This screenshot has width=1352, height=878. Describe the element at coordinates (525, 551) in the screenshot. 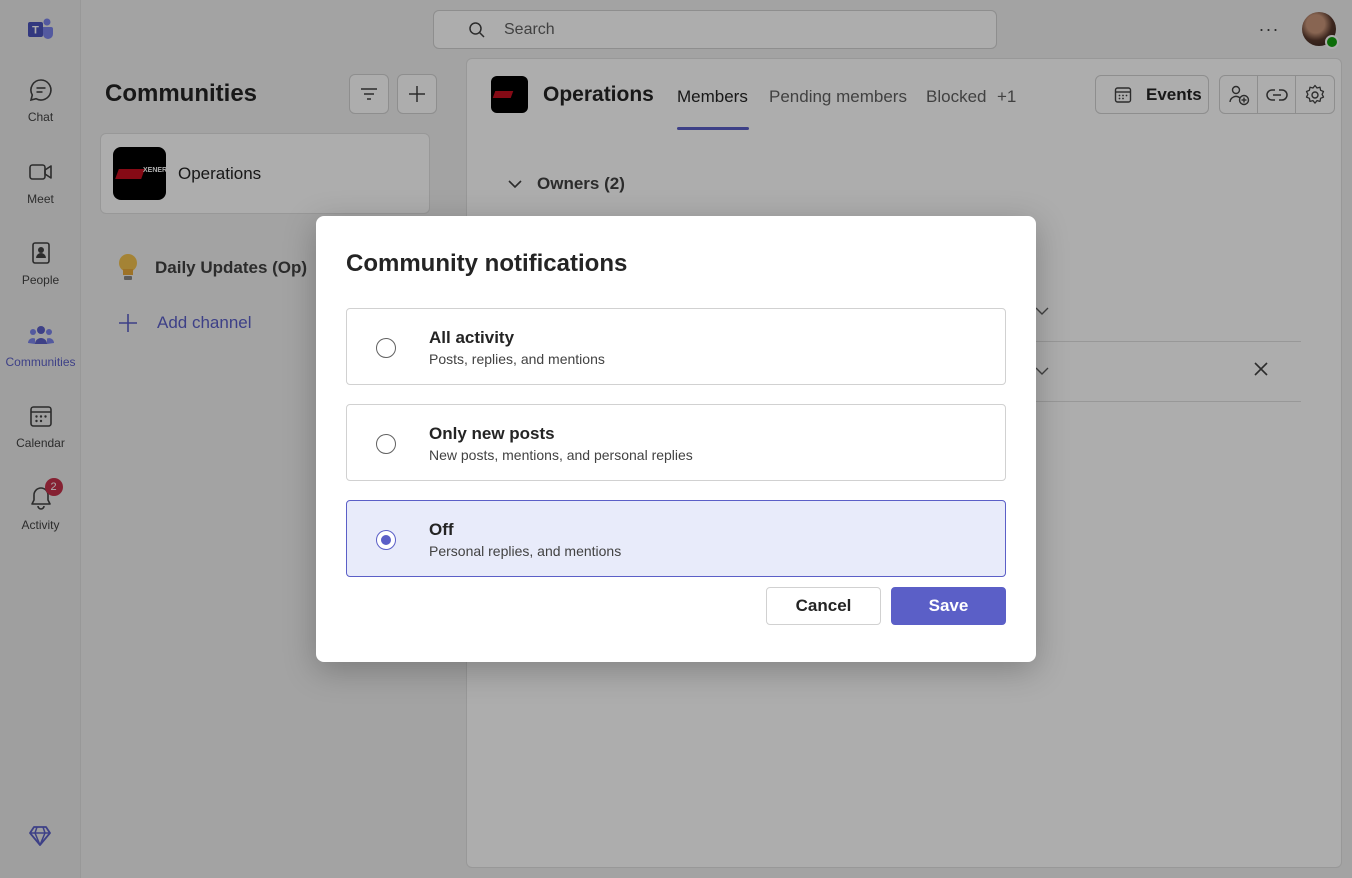

I see `option-subtitle: Personal replies, and mentions` at that location.